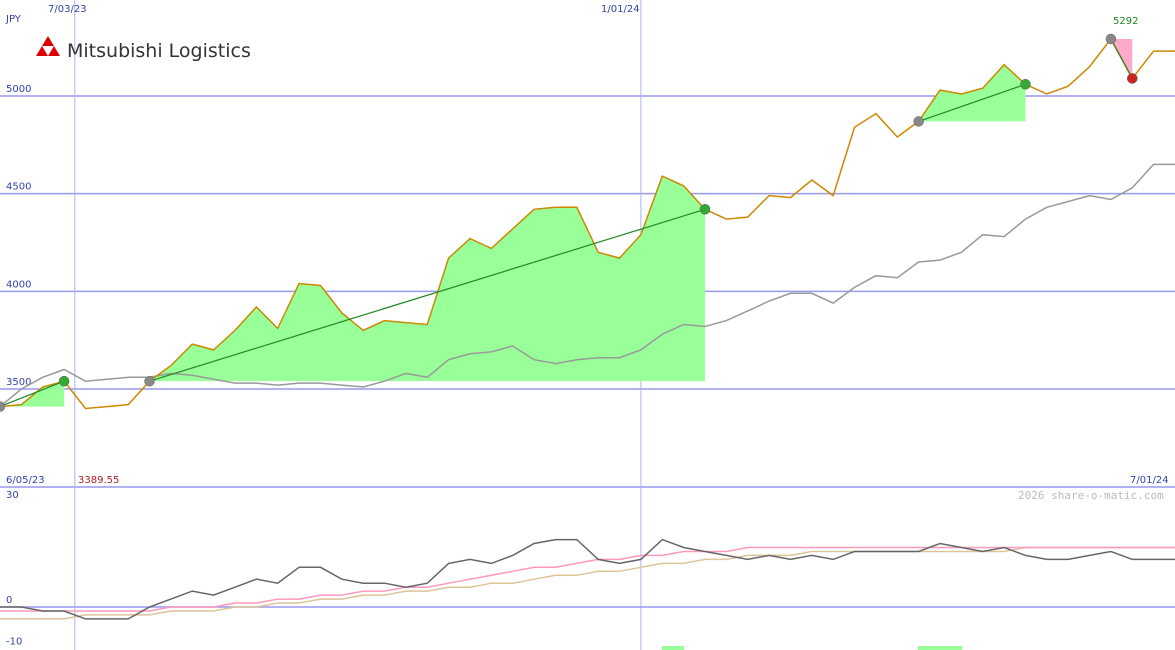 The image size is (1175, 650). Describe the element at coordinates (12, 495) in the screenshot. I see `osc-tick-label-30: 30` at that location.